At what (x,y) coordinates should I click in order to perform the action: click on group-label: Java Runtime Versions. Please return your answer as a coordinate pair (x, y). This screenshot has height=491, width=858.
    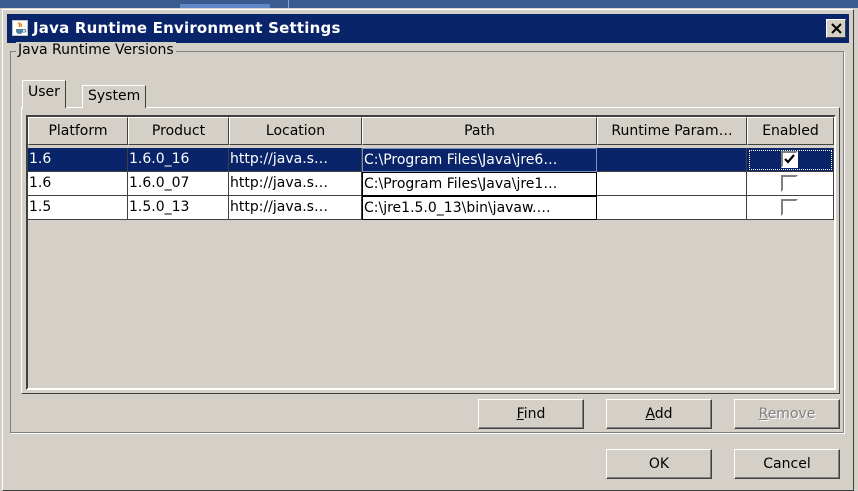
    Looking at the image, I should click on (96, 50).